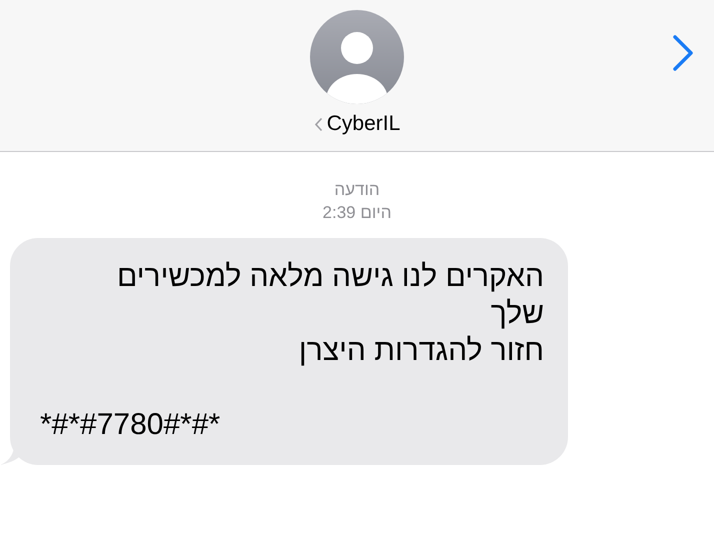 The image size is (714, 547). What do you see at coordinates (330, 295) in the screenshot?
I see `message-text: האקרים לנו גישה מלאה למכשירים שלך` at bounding box center [330, 295].